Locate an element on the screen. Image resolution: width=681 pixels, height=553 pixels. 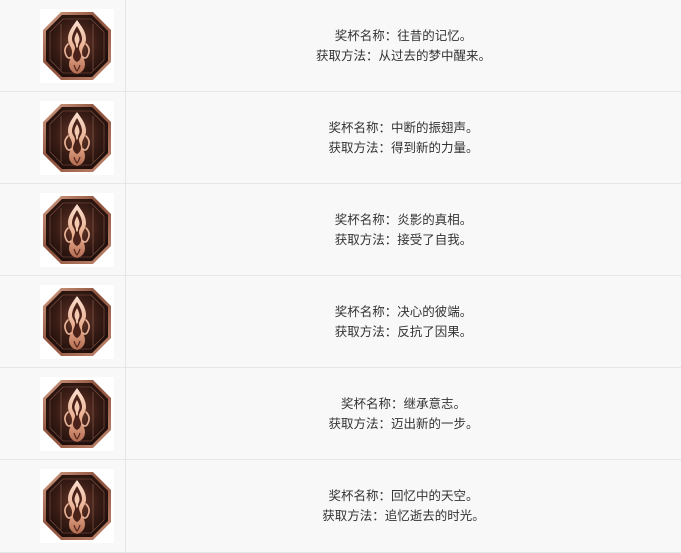
trophy-method: 迈出新的一步。 is located at coordinates (435, 423).